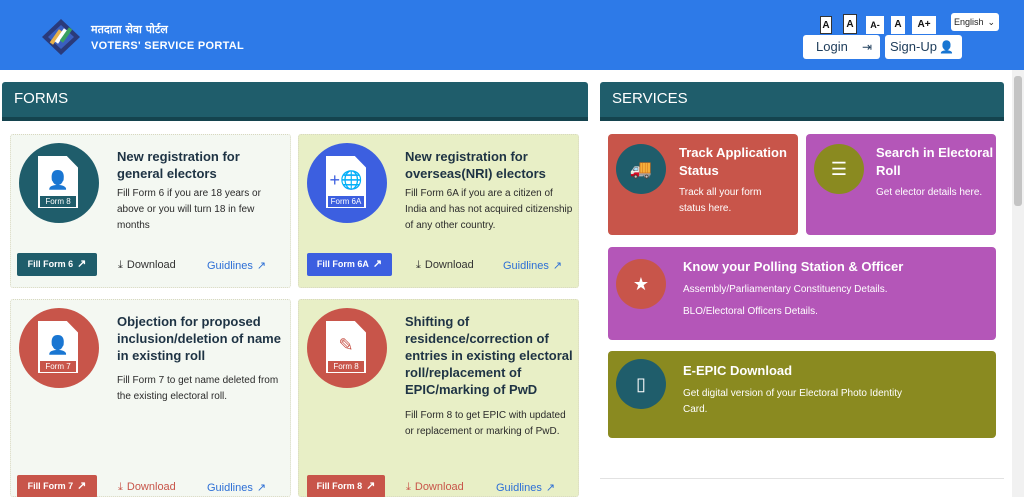  I want to click on form-6a-badge: +🌐 Form 6A, so click(347, 183).